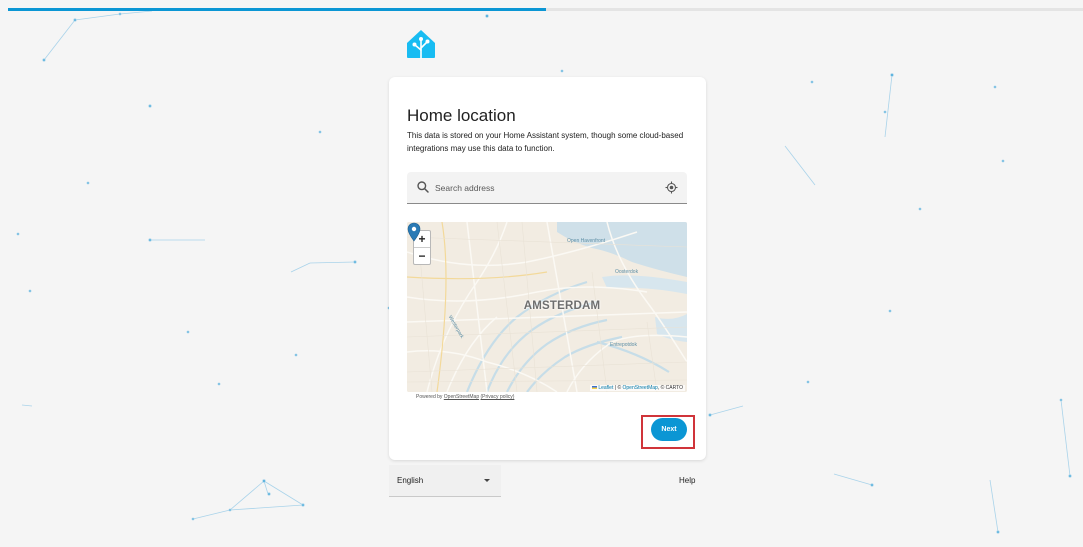 The image size is (1083, 547). What do you see at coordinates (414, 232) in the screenshot?
I see `map-pin-icon` at bounding box center [414, 232].